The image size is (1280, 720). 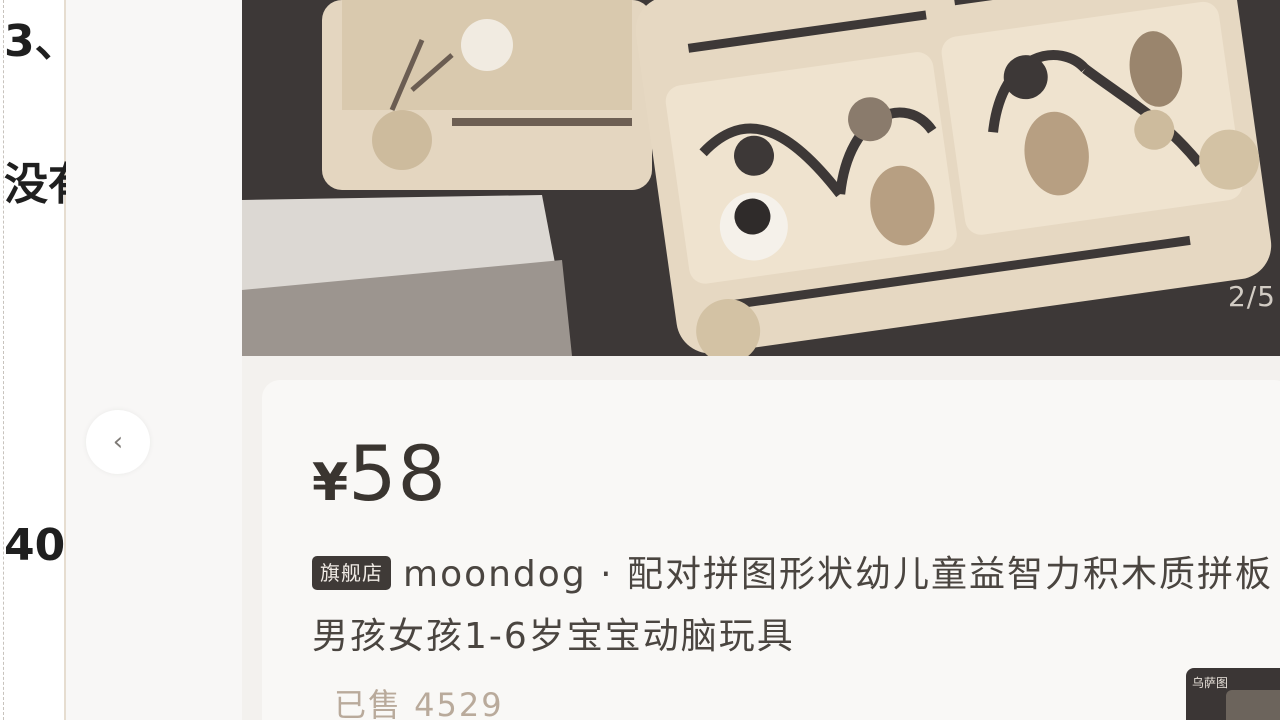 What do you see at coordinates (35, 184) in the screenshot?
I see `document-text-fragment: 没有` at bounding box center [35, 184].